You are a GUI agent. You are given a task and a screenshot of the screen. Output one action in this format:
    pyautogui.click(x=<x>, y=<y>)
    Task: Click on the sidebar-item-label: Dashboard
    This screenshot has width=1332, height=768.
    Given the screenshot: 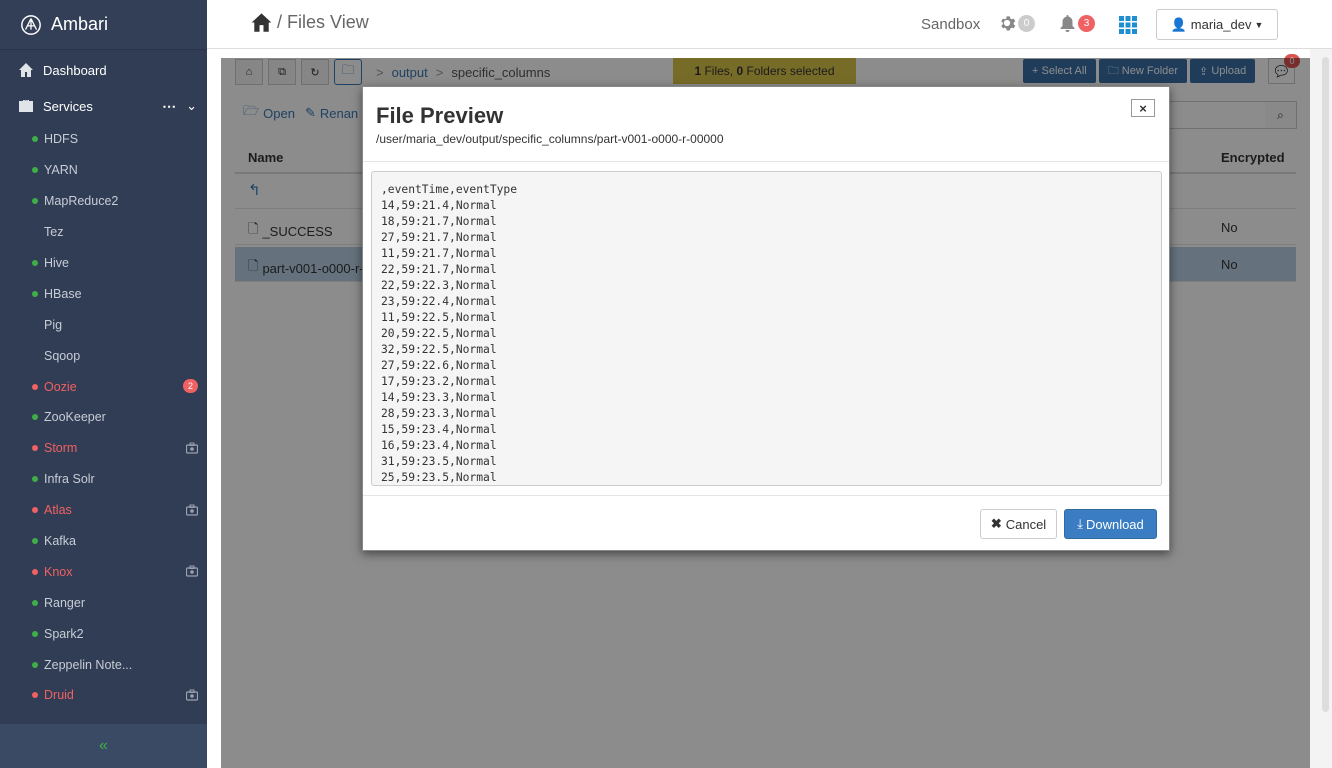 What is the action you would take?
    pyautogui.click(x=75, y=70)
    